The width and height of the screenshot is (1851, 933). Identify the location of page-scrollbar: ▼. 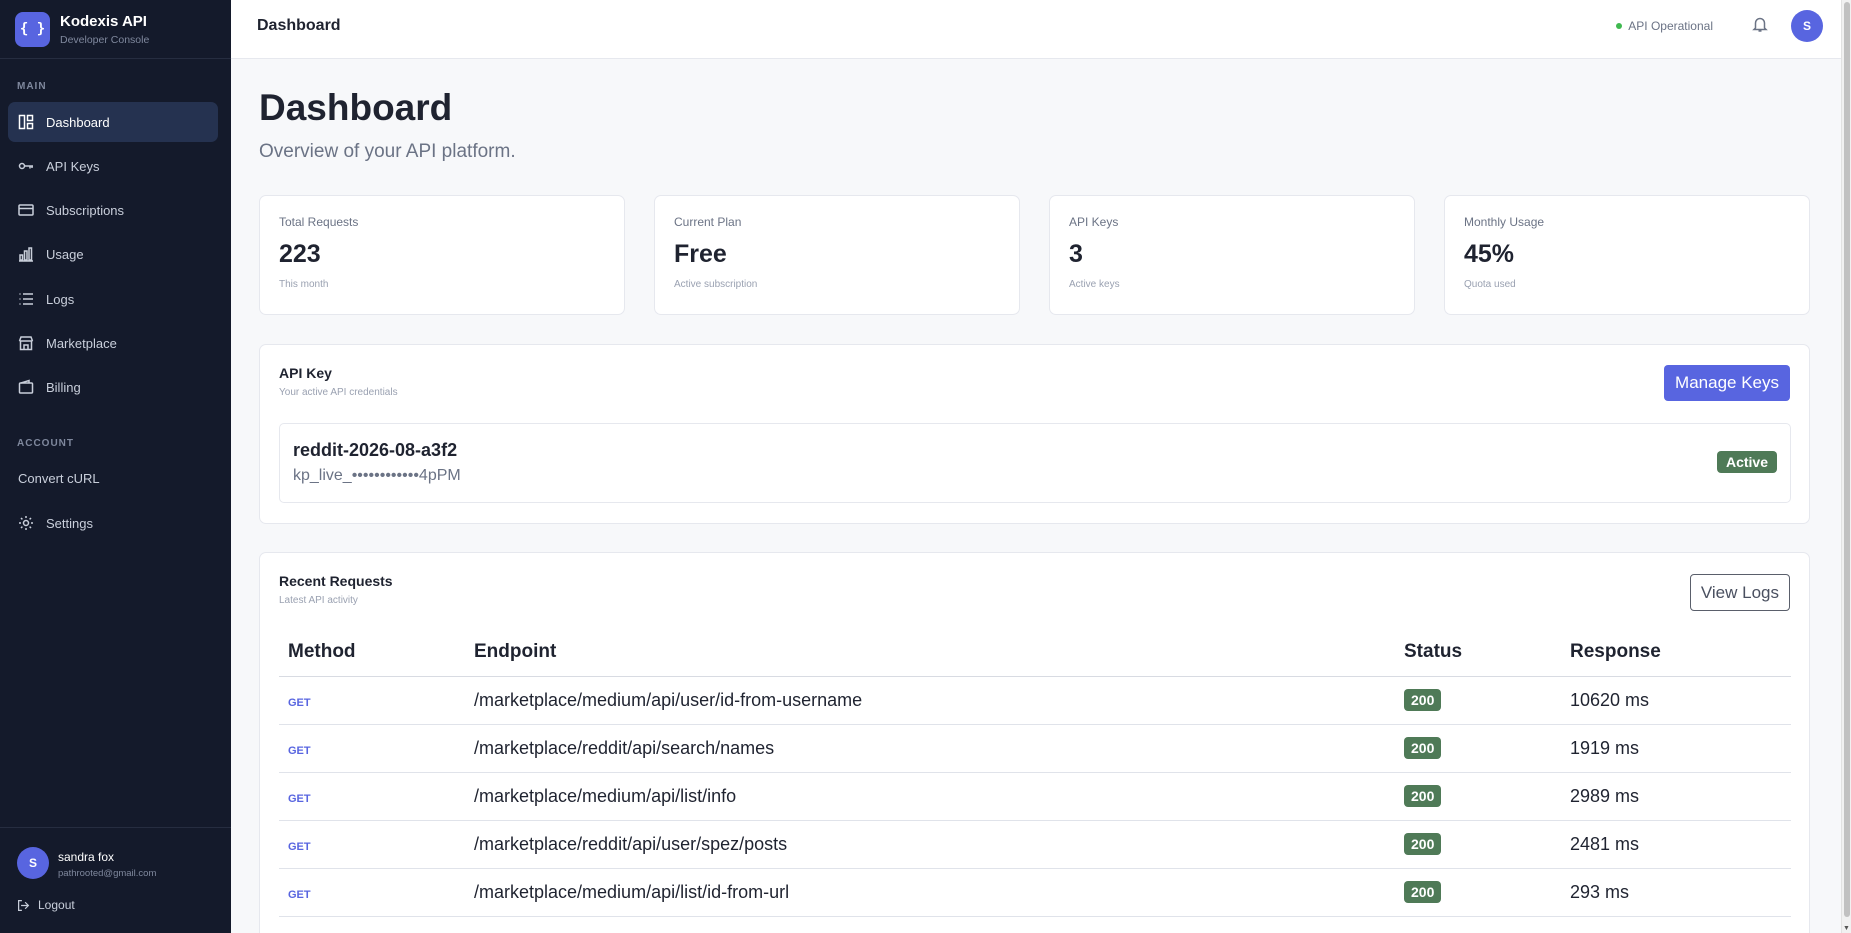
(1846, 466).